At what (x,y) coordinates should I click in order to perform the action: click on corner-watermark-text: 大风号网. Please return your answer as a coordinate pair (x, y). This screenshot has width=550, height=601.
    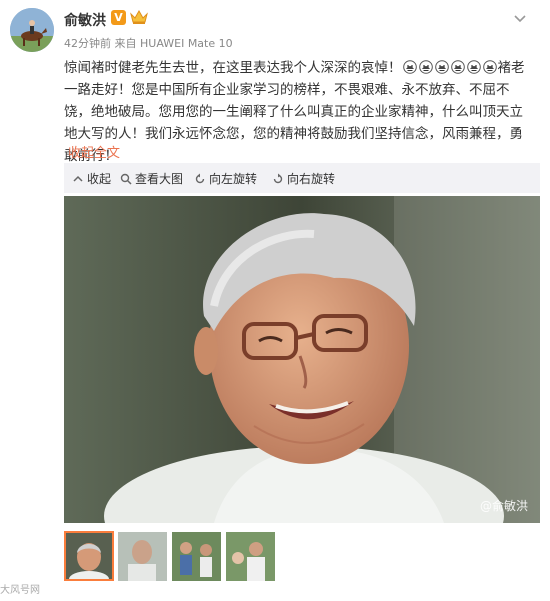
    Looking at the image, I should click on (20, 590).